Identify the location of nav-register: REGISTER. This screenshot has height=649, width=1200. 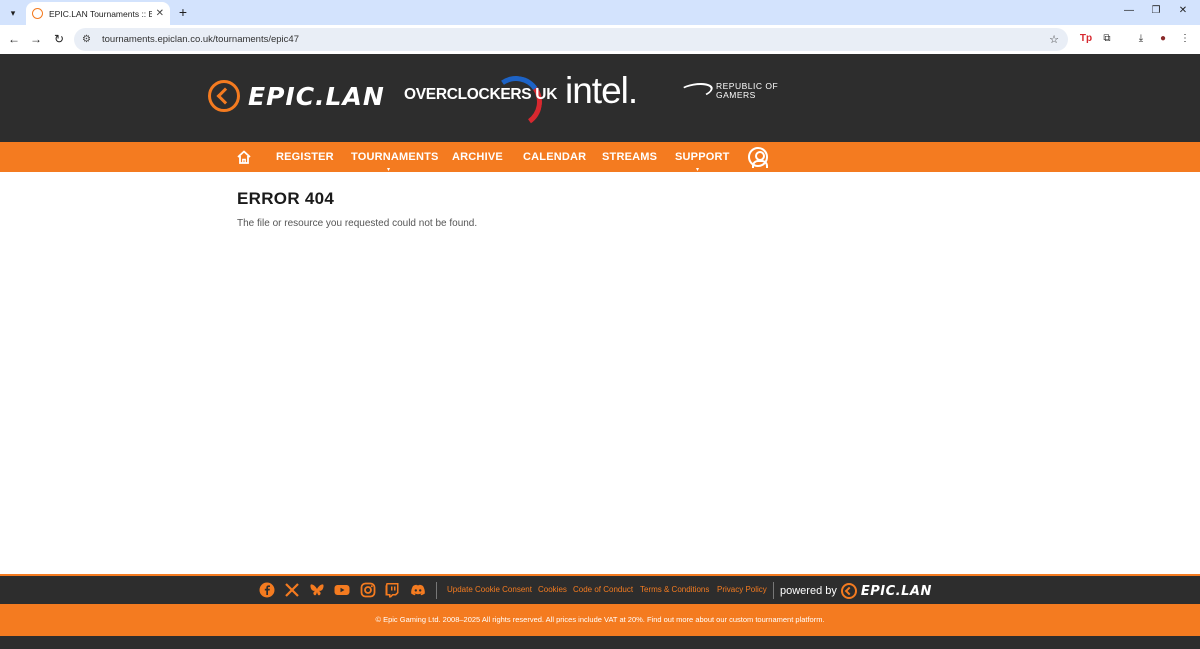
(305, 157).